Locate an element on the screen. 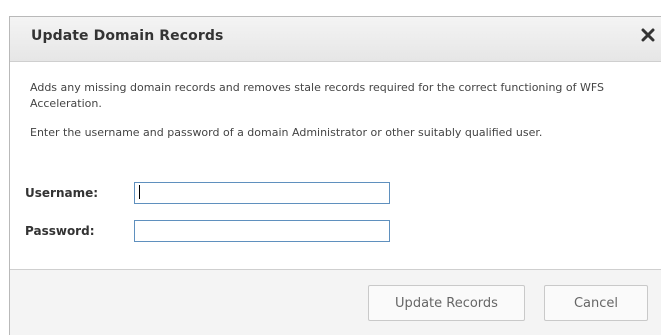  password-label: Password: is located at coordinates (60, 231).